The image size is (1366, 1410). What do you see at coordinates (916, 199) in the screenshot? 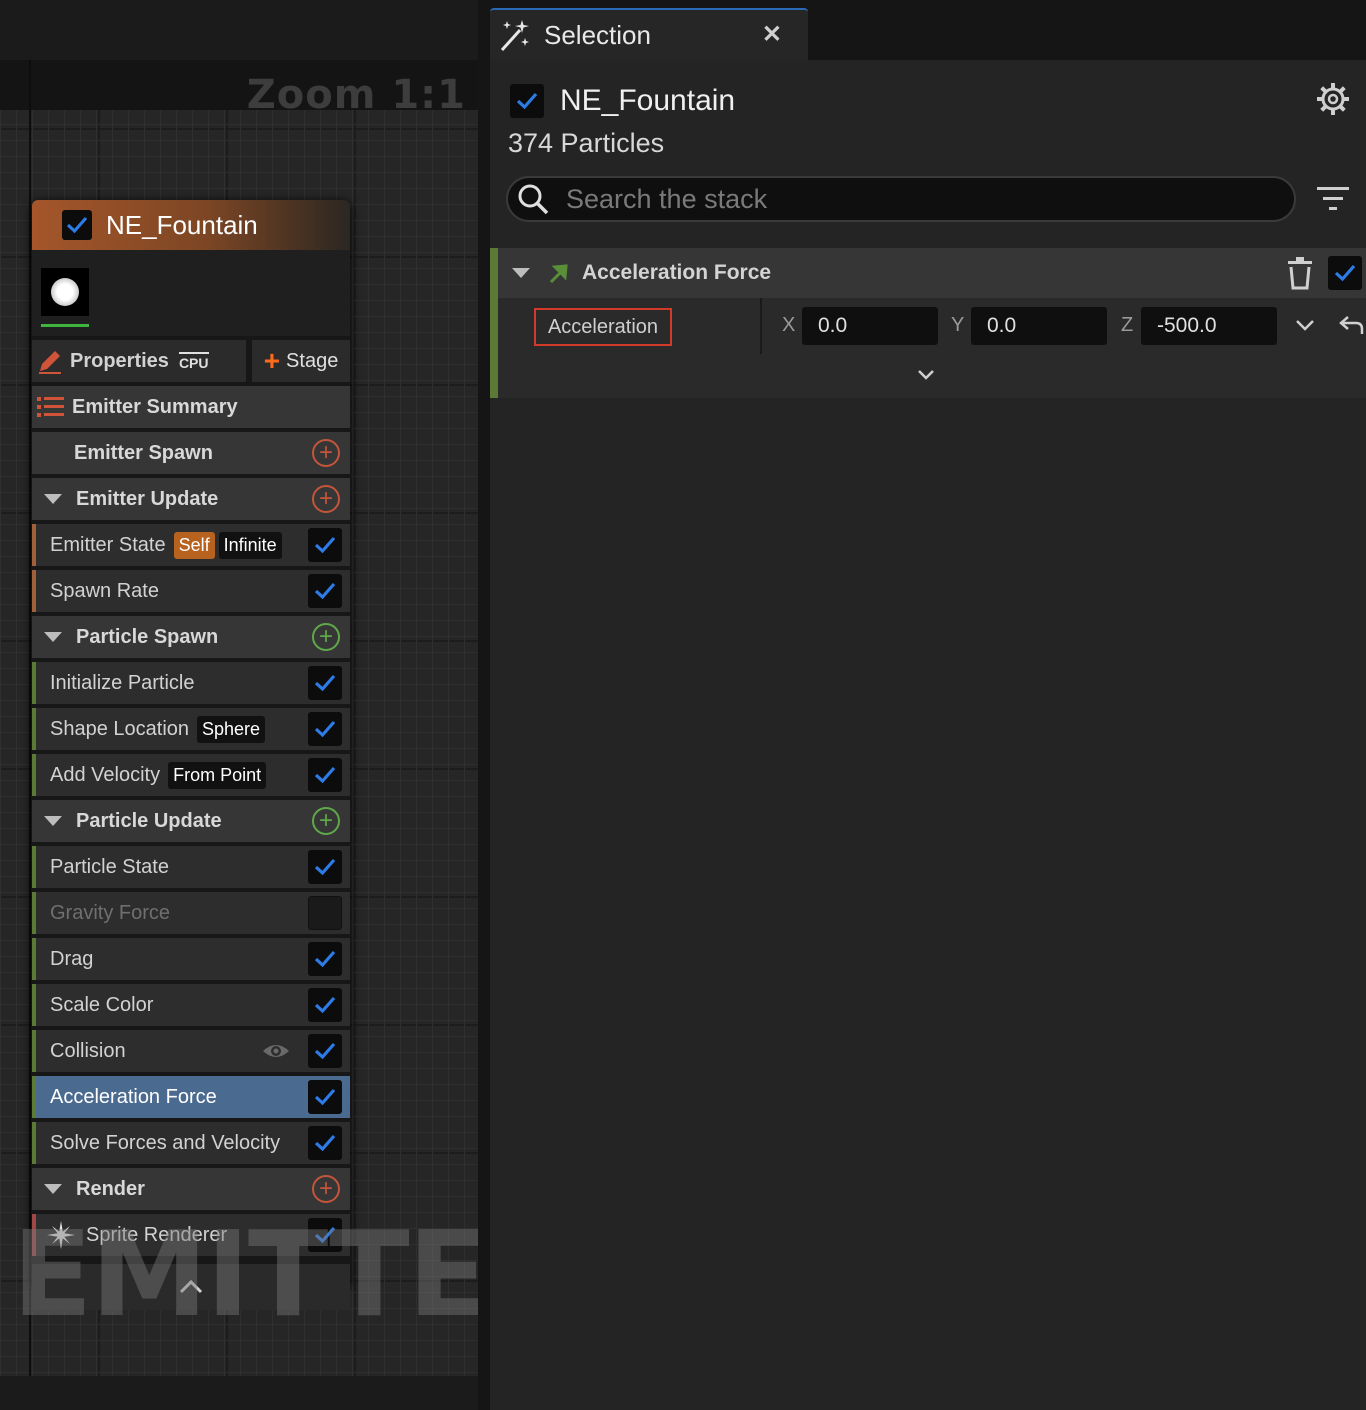
I see `search-input` at bounding box center [916, 199].